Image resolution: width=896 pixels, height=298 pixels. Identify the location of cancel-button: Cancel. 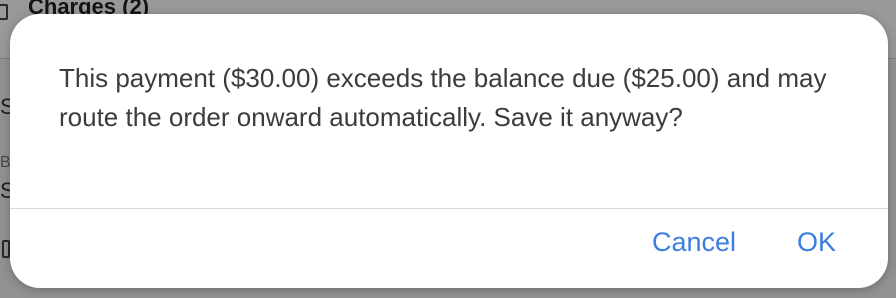
(694, 242).